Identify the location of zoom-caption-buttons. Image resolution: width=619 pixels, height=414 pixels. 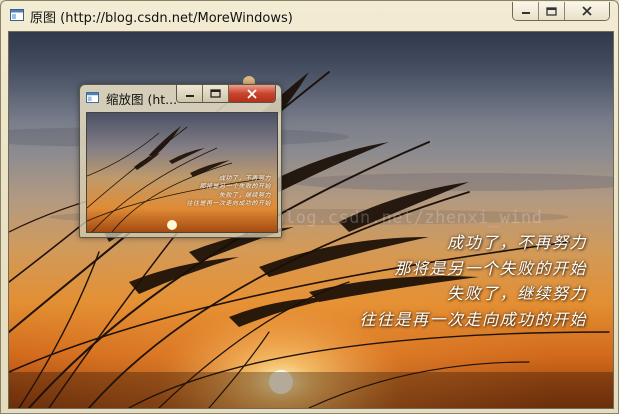
(226, 94).